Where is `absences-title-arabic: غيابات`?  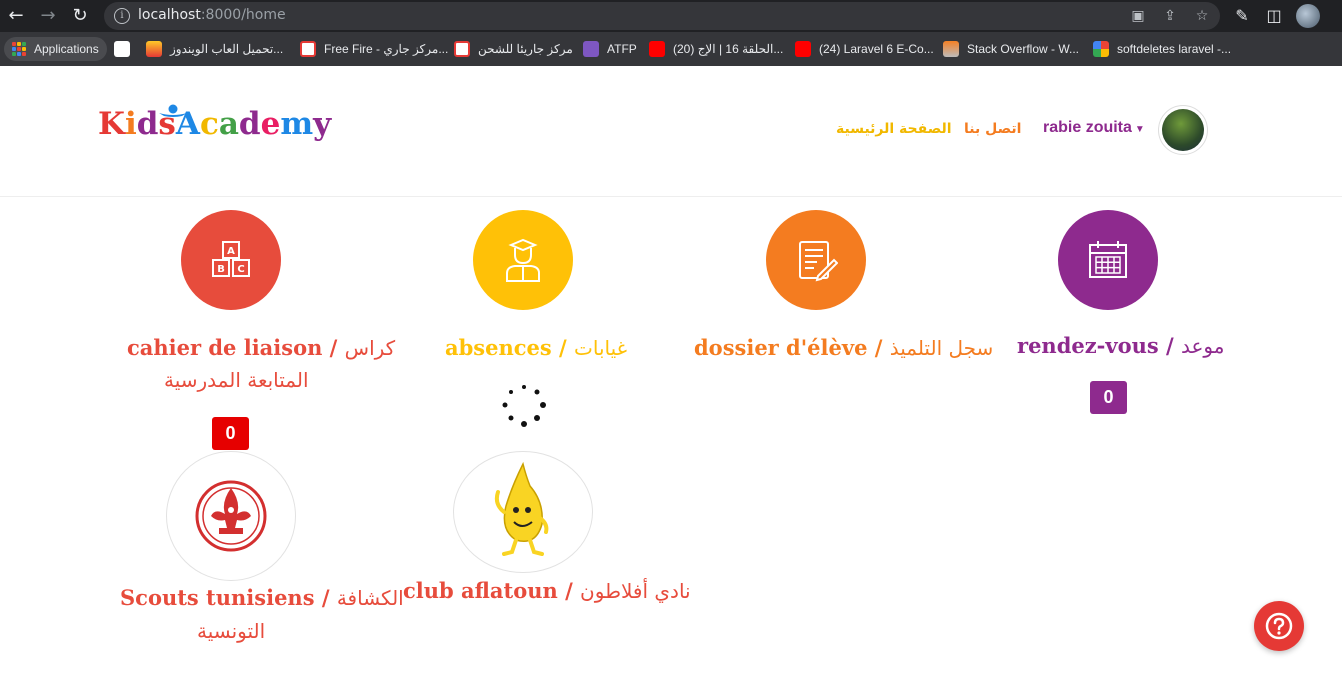 absences-title-arabic: غيابات is located at coordinates (601, 348).